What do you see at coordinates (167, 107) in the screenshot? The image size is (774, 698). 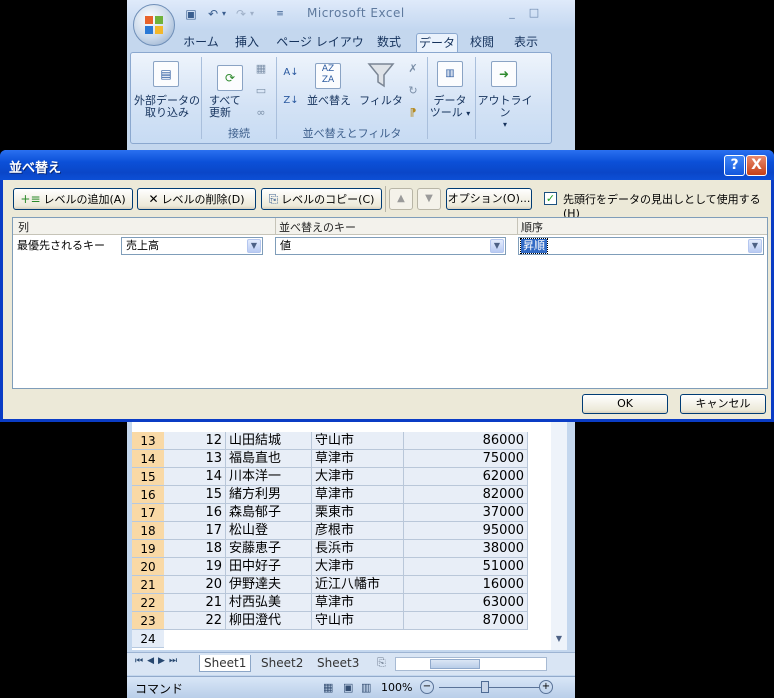 I see `external-data-button: 外部データの 取り込み` at bounding box center [167, 107].